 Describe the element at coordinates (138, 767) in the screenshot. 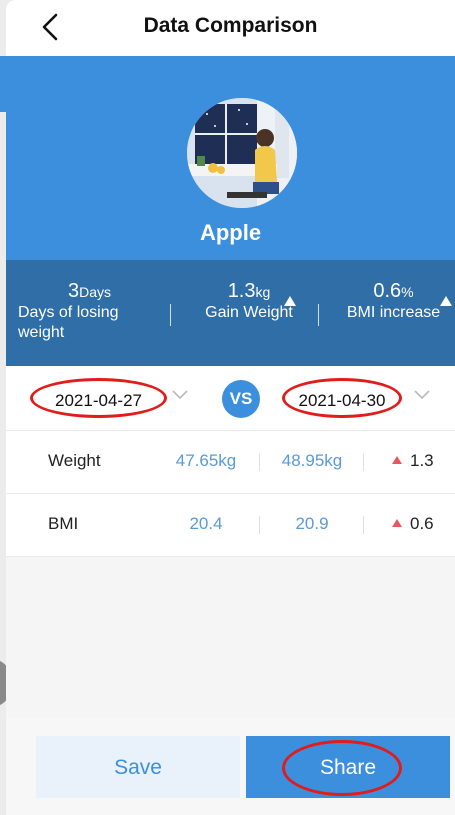

I see `save-button: Save` at that location.